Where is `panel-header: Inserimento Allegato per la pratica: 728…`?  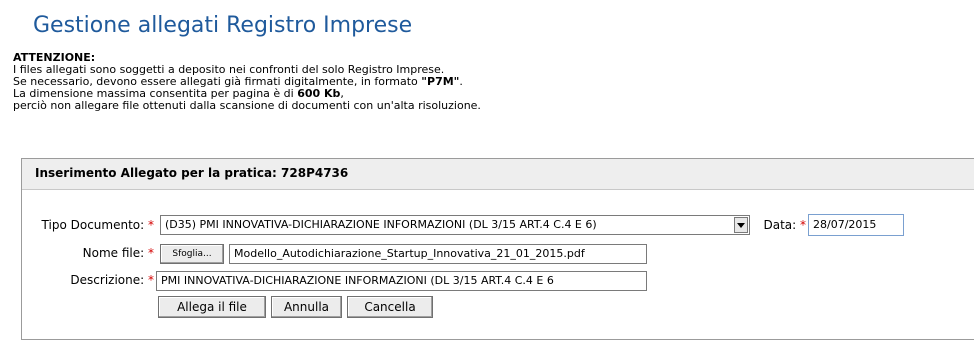
panel-header: Inserimento Allegato per la pratica: 728… is located at coordinates (498, 174).